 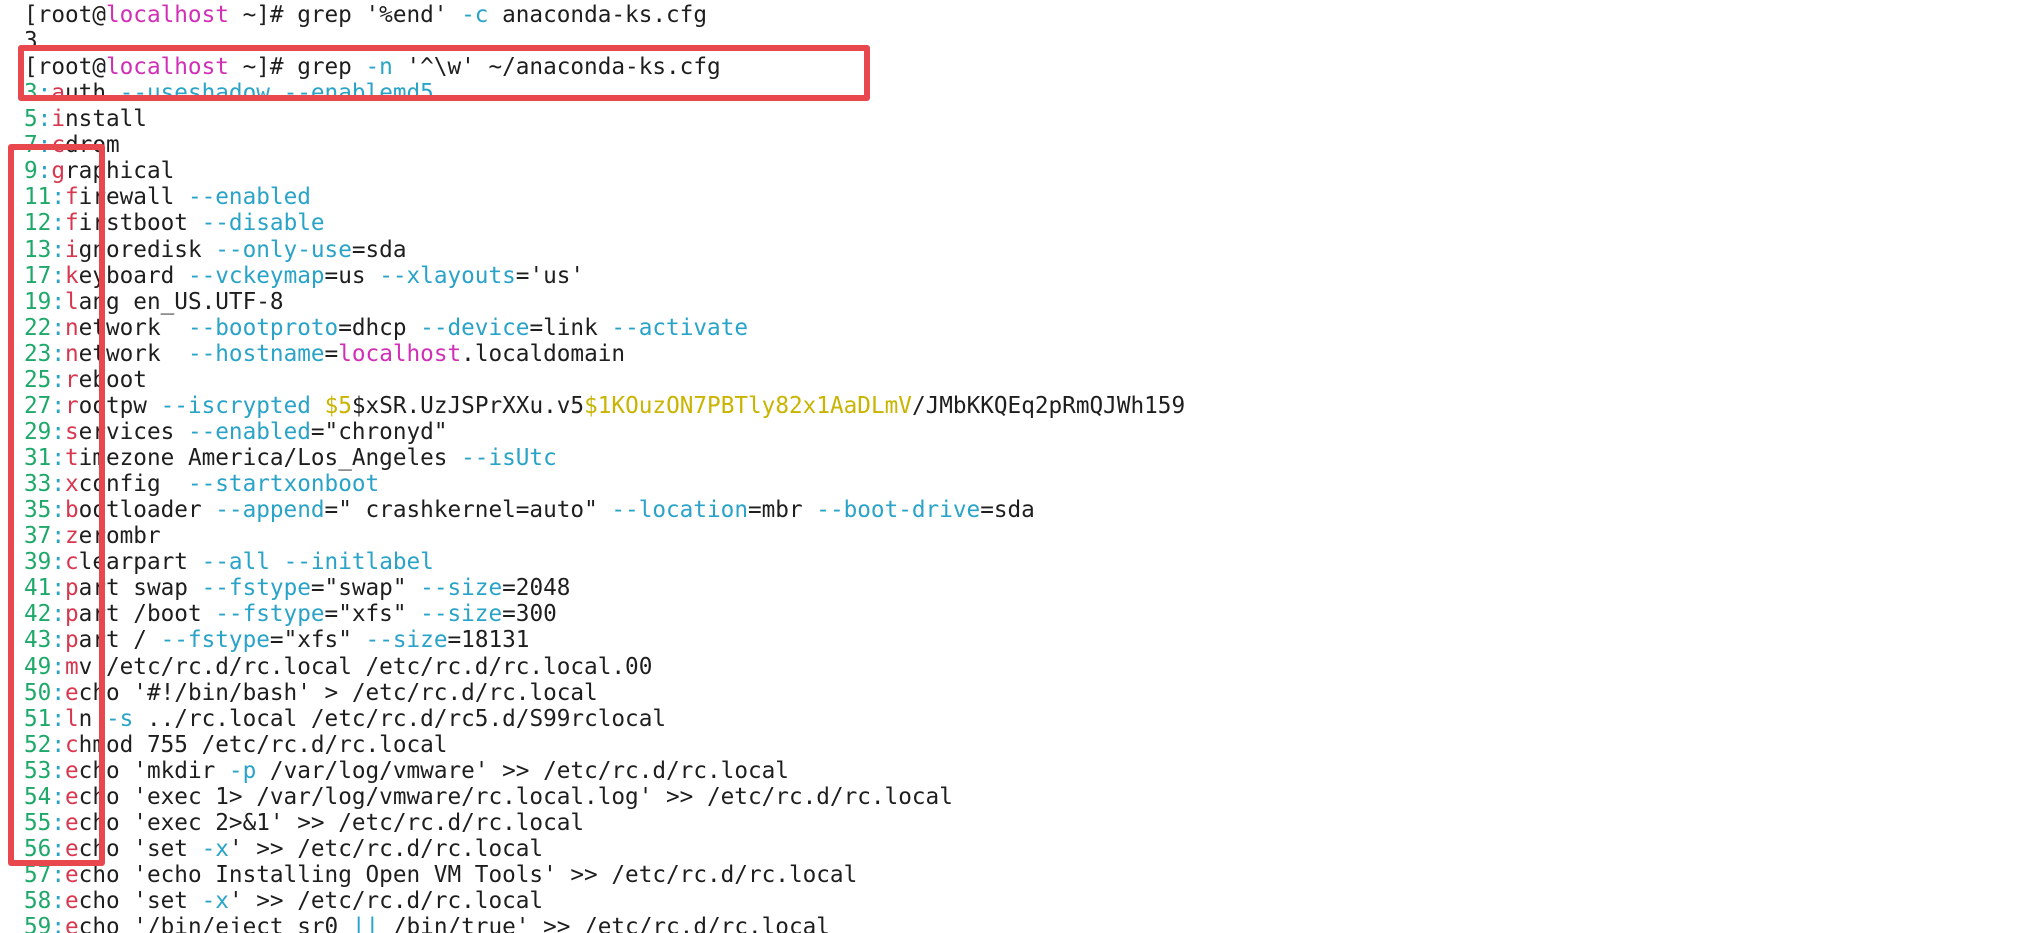 What do you see at coordinates (290, 458) in the screenshot?
I see `terminal-line: 31:timezone America/Los_Angeles --isUtc` at bounding box center [290, 458].